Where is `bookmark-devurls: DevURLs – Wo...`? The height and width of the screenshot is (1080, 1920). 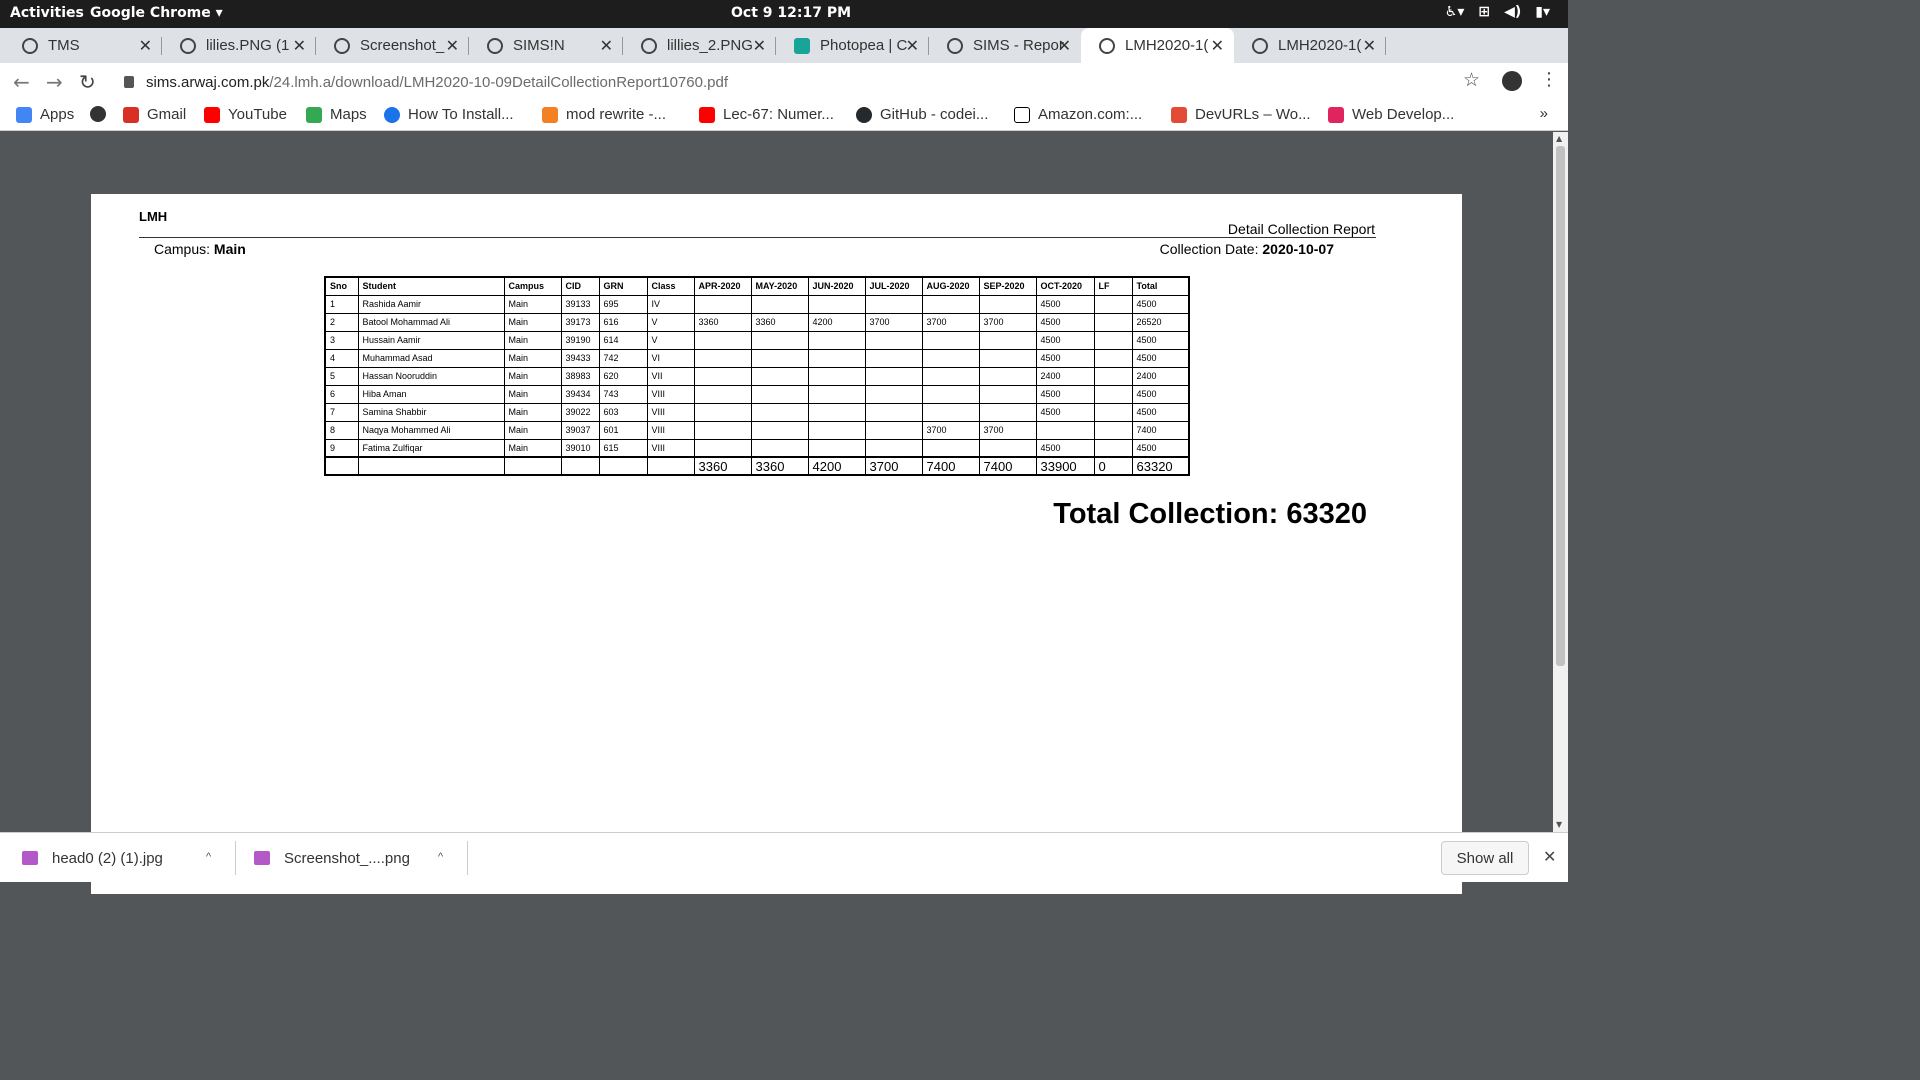 bookmark-devurls: DevURLs – Wo... is located at coordinates (1241, 114).